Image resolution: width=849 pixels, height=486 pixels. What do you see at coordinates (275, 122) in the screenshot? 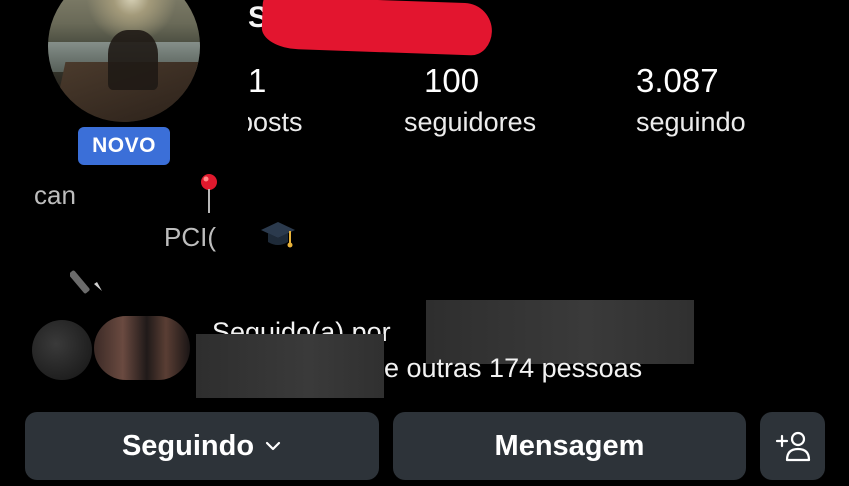
I see `stat-posts-label: posts` at bounding box center [275, 122].